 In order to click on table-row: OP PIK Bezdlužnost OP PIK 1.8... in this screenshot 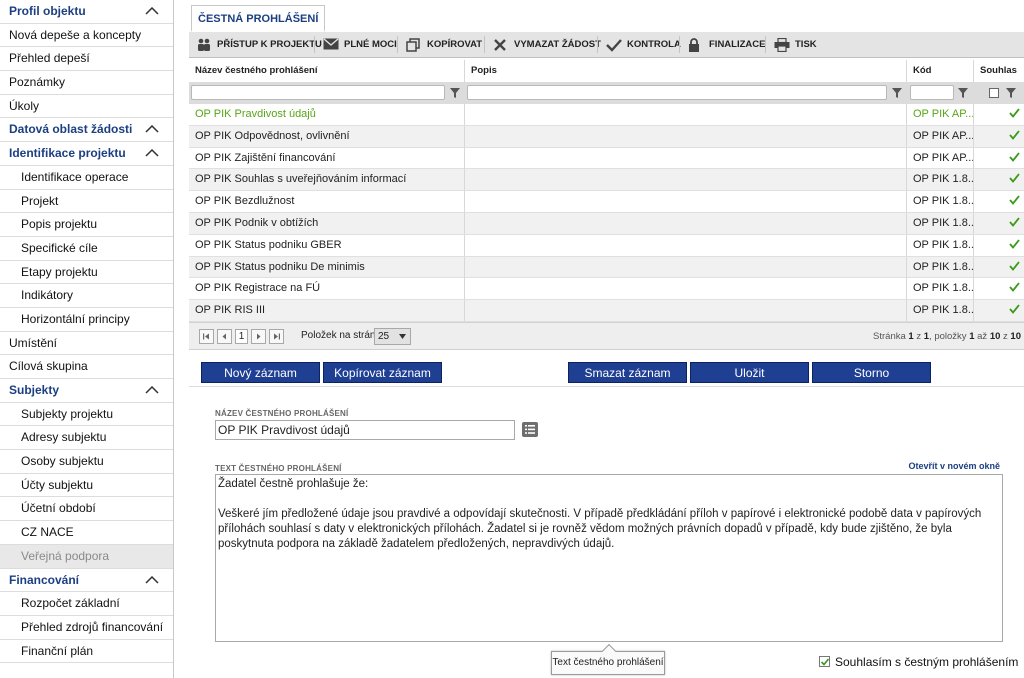, I will do `click(606, 202)`.